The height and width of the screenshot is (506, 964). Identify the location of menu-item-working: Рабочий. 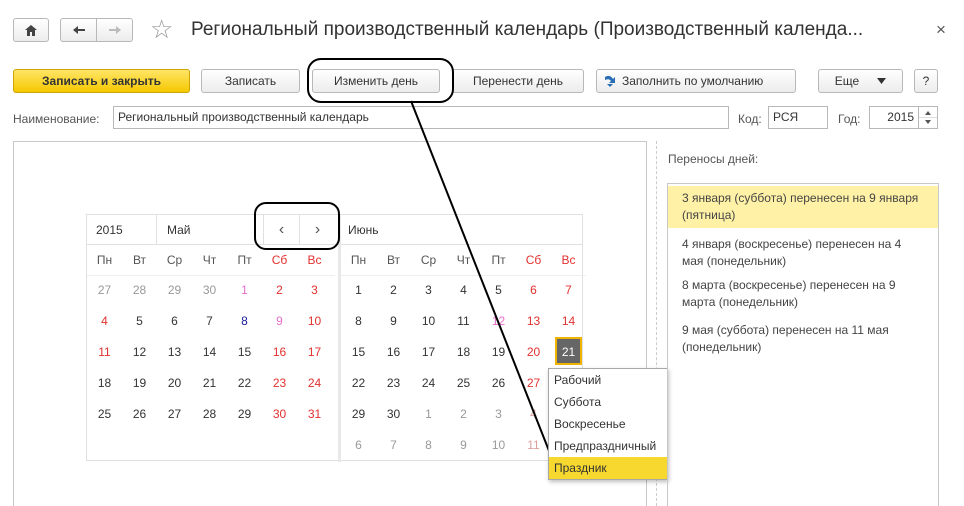
(608, 380).